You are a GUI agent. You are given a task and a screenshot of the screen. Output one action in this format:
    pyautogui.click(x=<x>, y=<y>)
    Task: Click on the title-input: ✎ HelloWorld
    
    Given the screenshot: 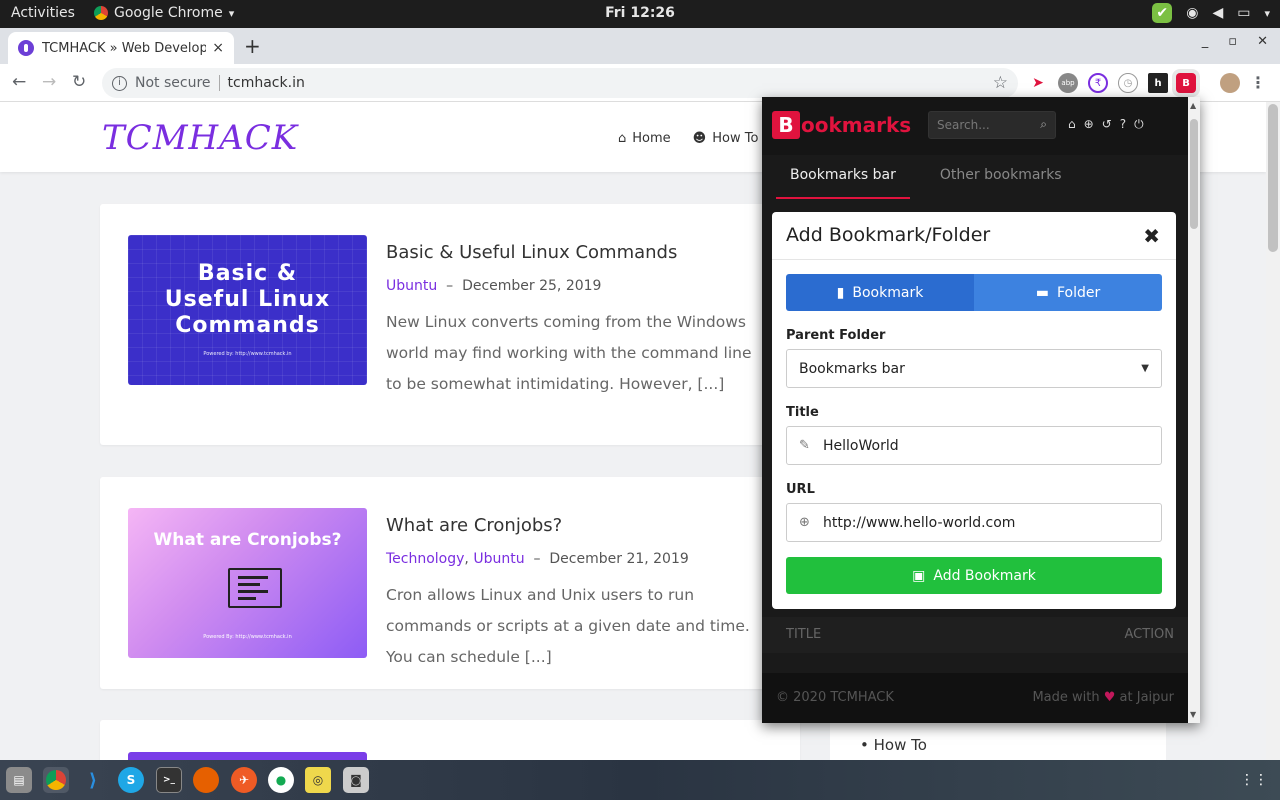 What is the action you would take?
    pyautogui.click(x=974, y=445)
    